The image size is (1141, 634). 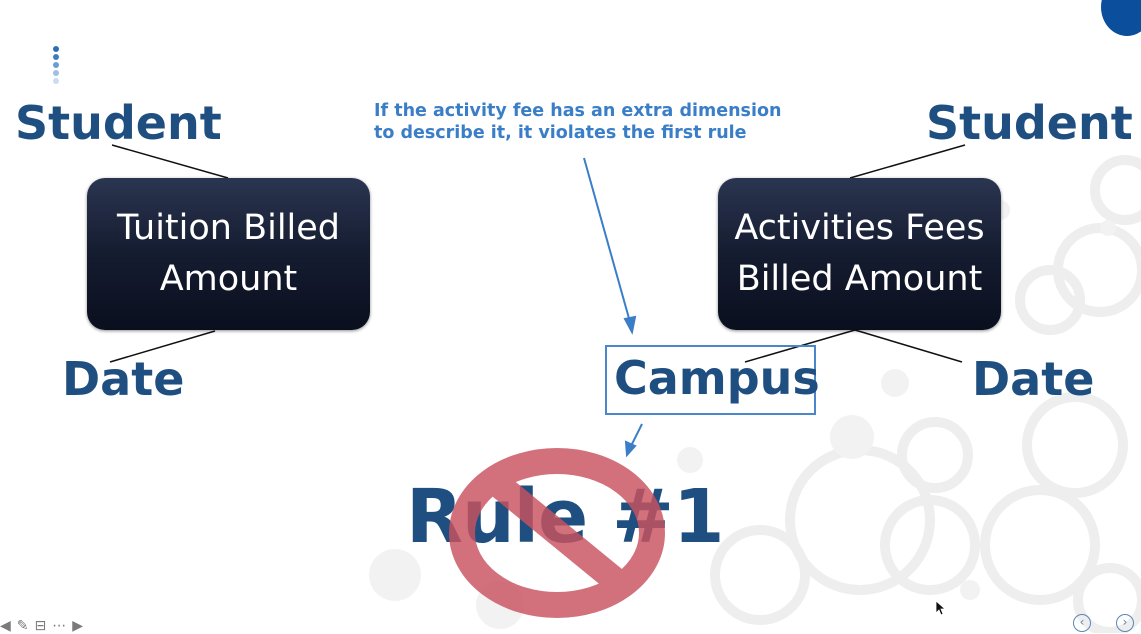 I want to click on back-arrow-icon: ◀, so click(x=5, y=626).